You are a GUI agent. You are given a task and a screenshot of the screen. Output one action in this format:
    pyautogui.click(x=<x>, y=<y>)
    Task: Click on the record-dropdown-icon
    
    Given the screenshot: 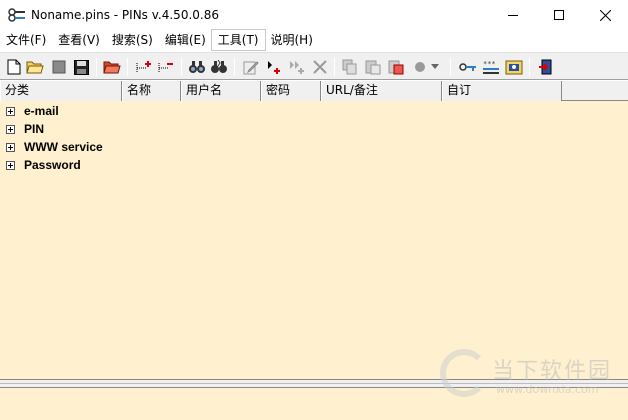 What is the action you would take?
    pyautogui.click(x=435, y=67)
    